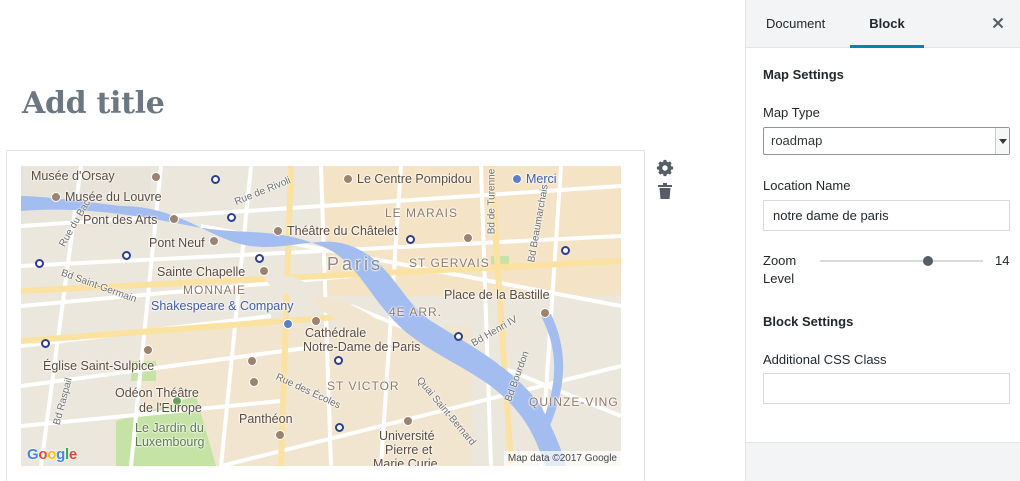  I want to click on block-toolbar, so click(665, 181).